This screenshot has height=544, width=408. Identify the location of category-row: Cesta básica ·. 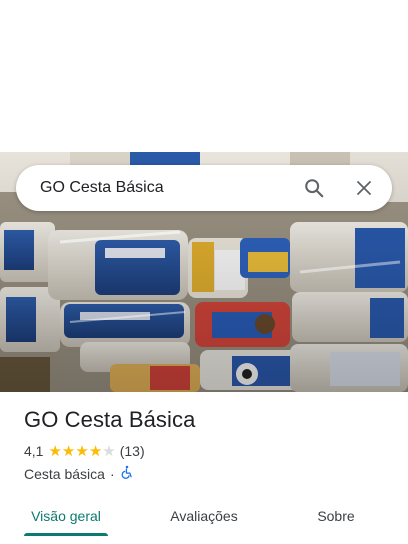
(79, 473).